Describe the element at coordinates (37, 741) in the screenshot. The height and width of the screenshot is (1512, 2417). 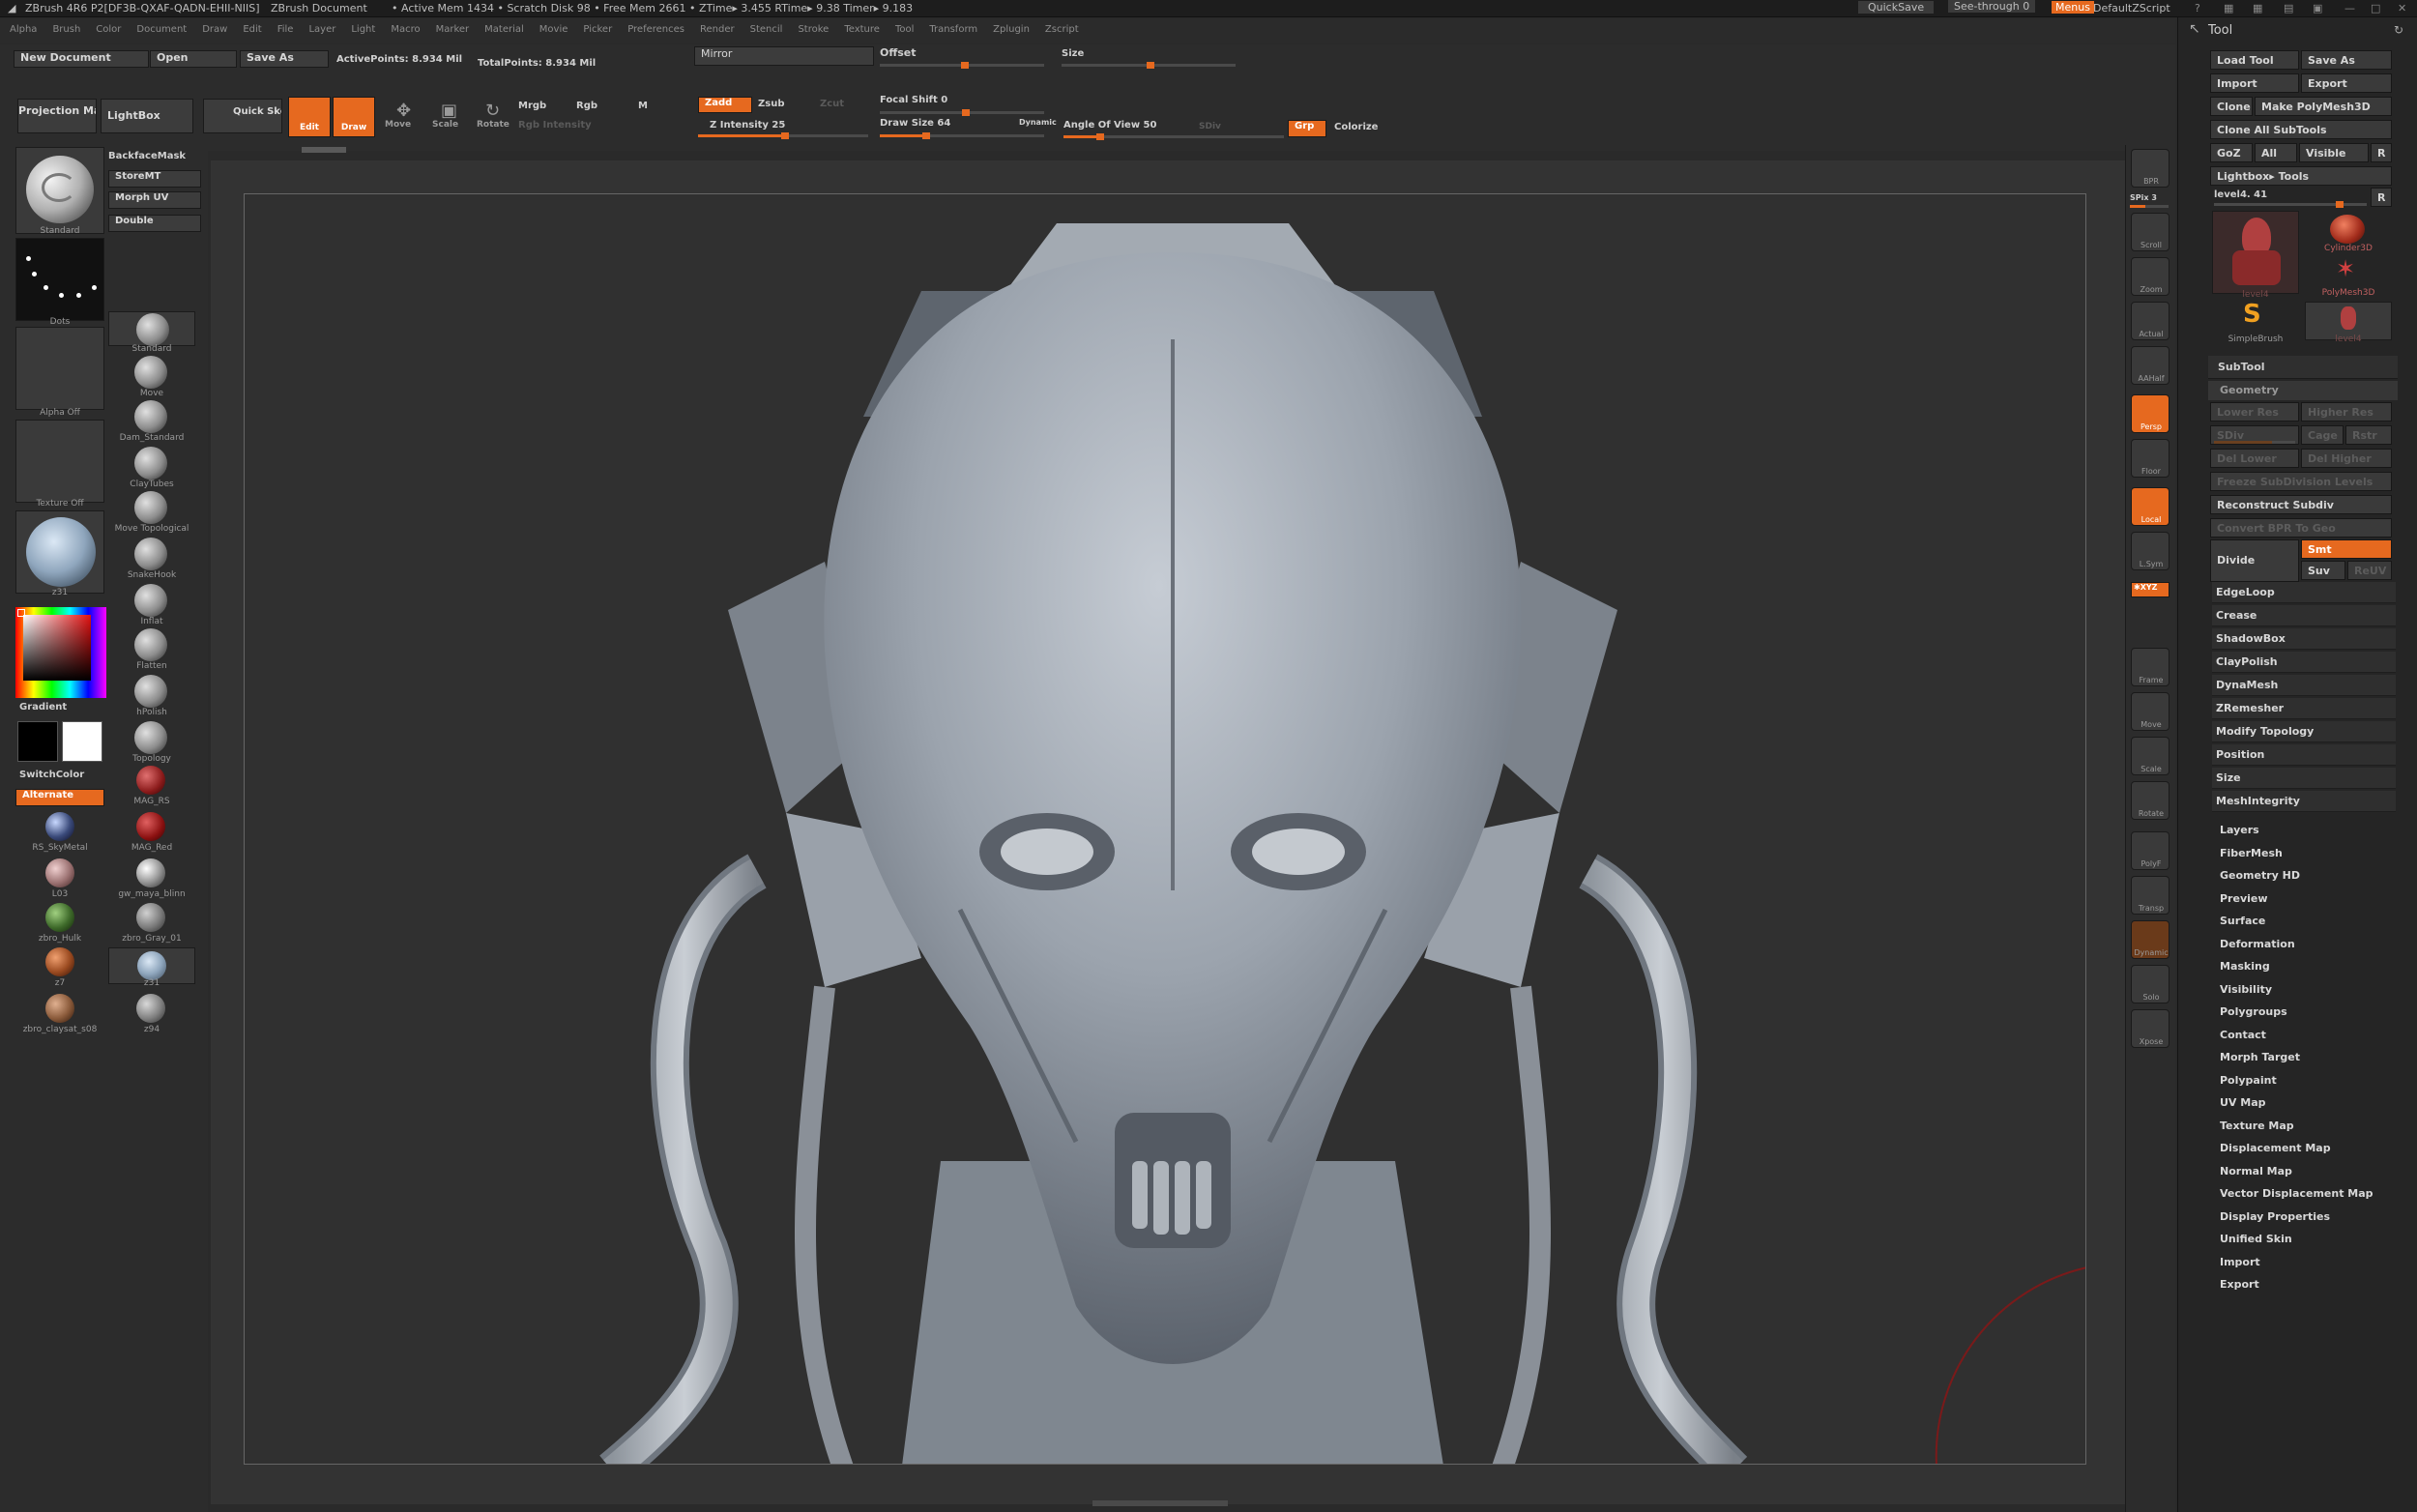
I see `primary-color-swatch` at that location.